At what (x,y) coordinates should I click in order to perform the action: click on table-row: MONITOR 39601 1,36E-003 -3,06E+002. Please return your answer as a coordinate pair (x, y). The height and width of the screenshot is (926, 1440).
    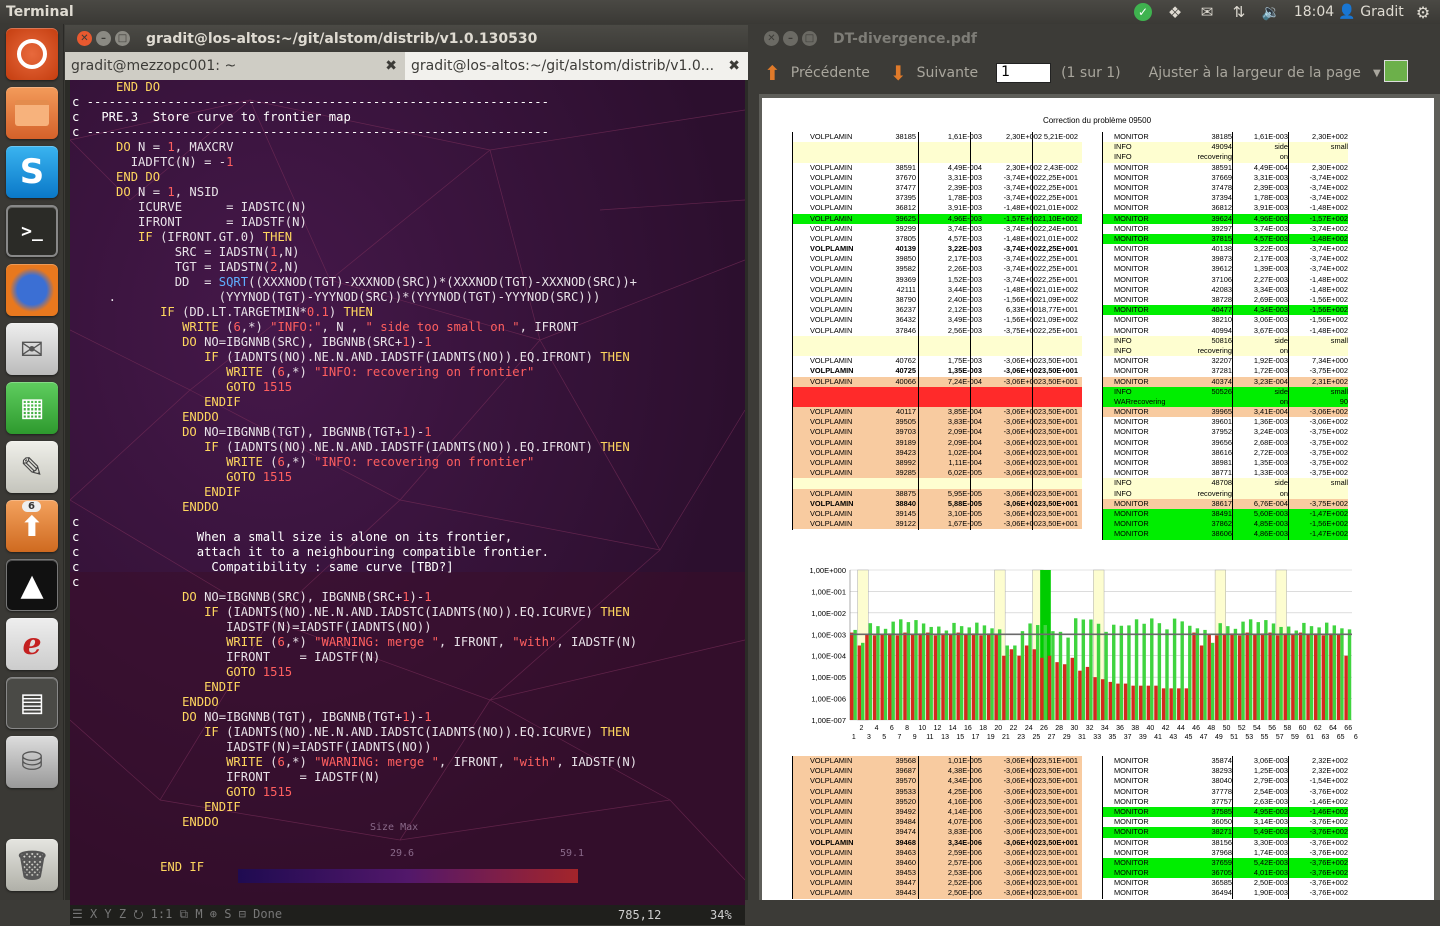
    Looking at the image, I should click on (1225, 422).